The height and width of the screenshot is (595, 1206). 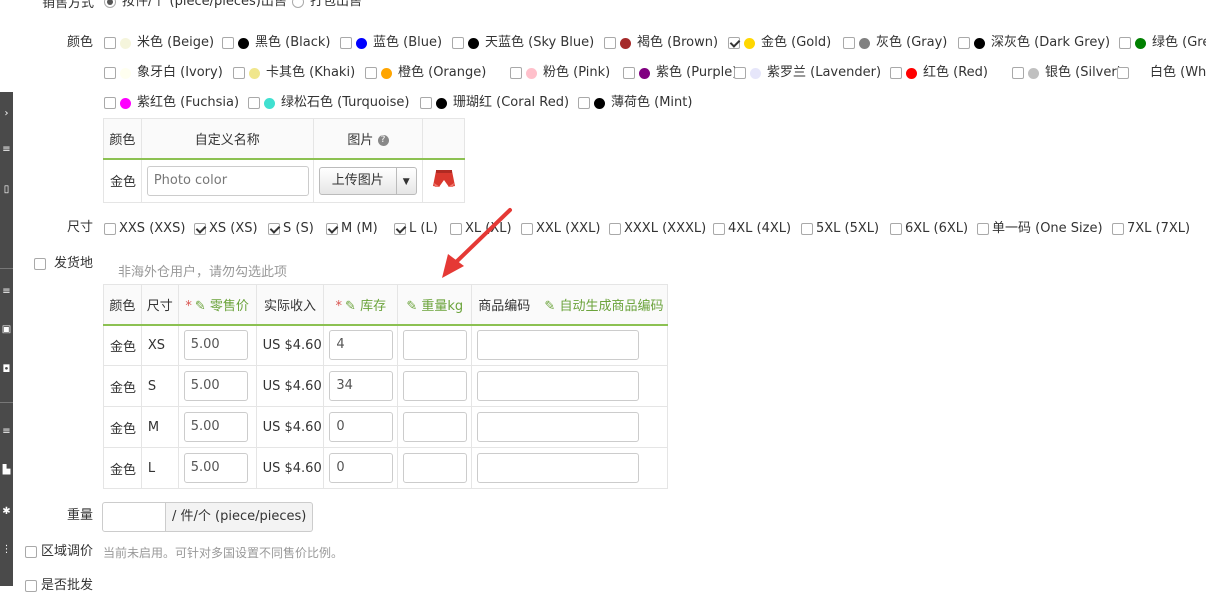 I want to click on menu-icon: ≡, so click(x=6, y=150).